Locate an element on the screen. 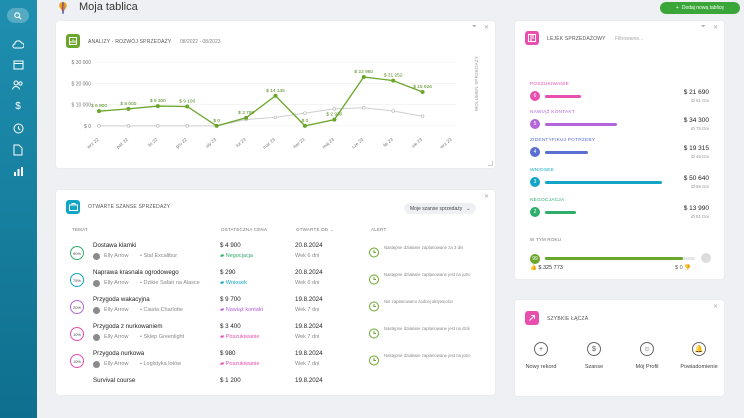  data-label: $ 21 252 is located at coordinates (393, 76).